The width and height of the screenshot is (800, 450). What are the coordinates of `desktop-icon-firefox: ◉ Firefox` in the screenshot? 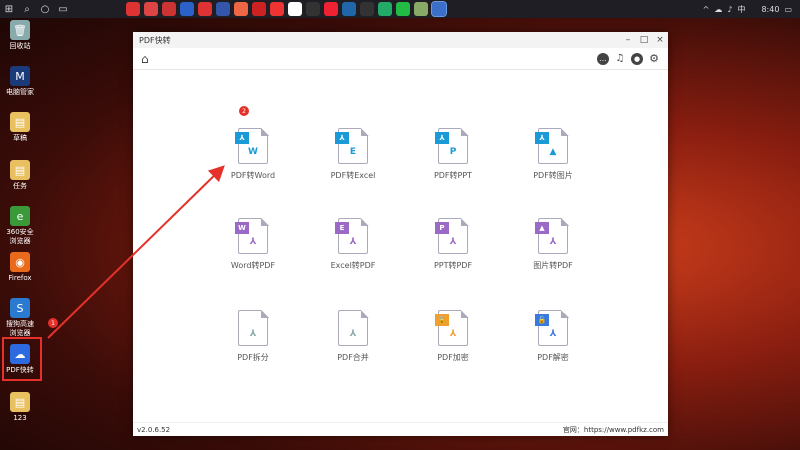 It's located at (20, 267).